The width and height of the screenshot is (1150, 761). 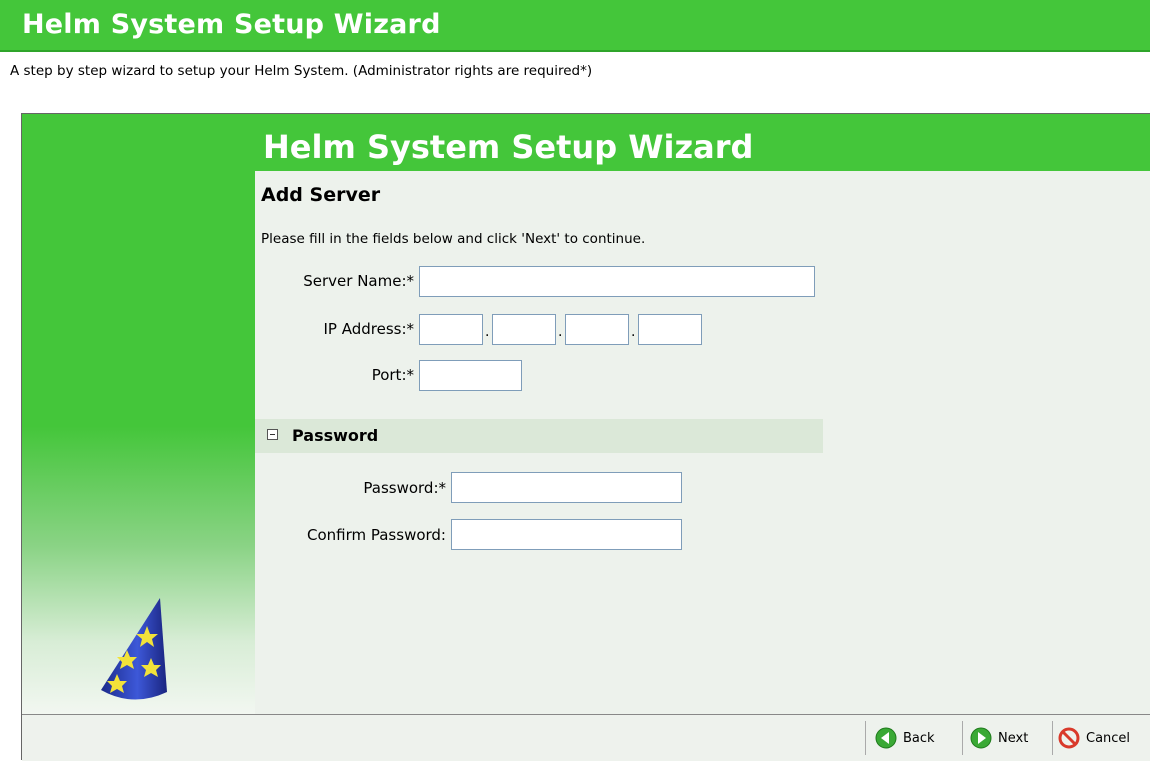 What do you see at coordinates (617, 281) in the screenshot?
I see `server-name-input` at bounding box center [617, 281].